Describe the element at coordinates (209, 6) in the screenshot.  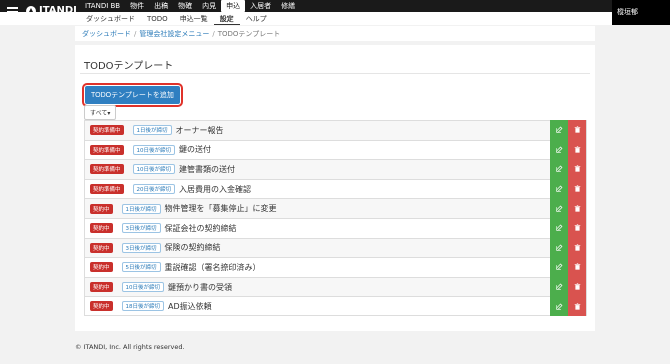
I see `top-nav-item: 内見` at that location.